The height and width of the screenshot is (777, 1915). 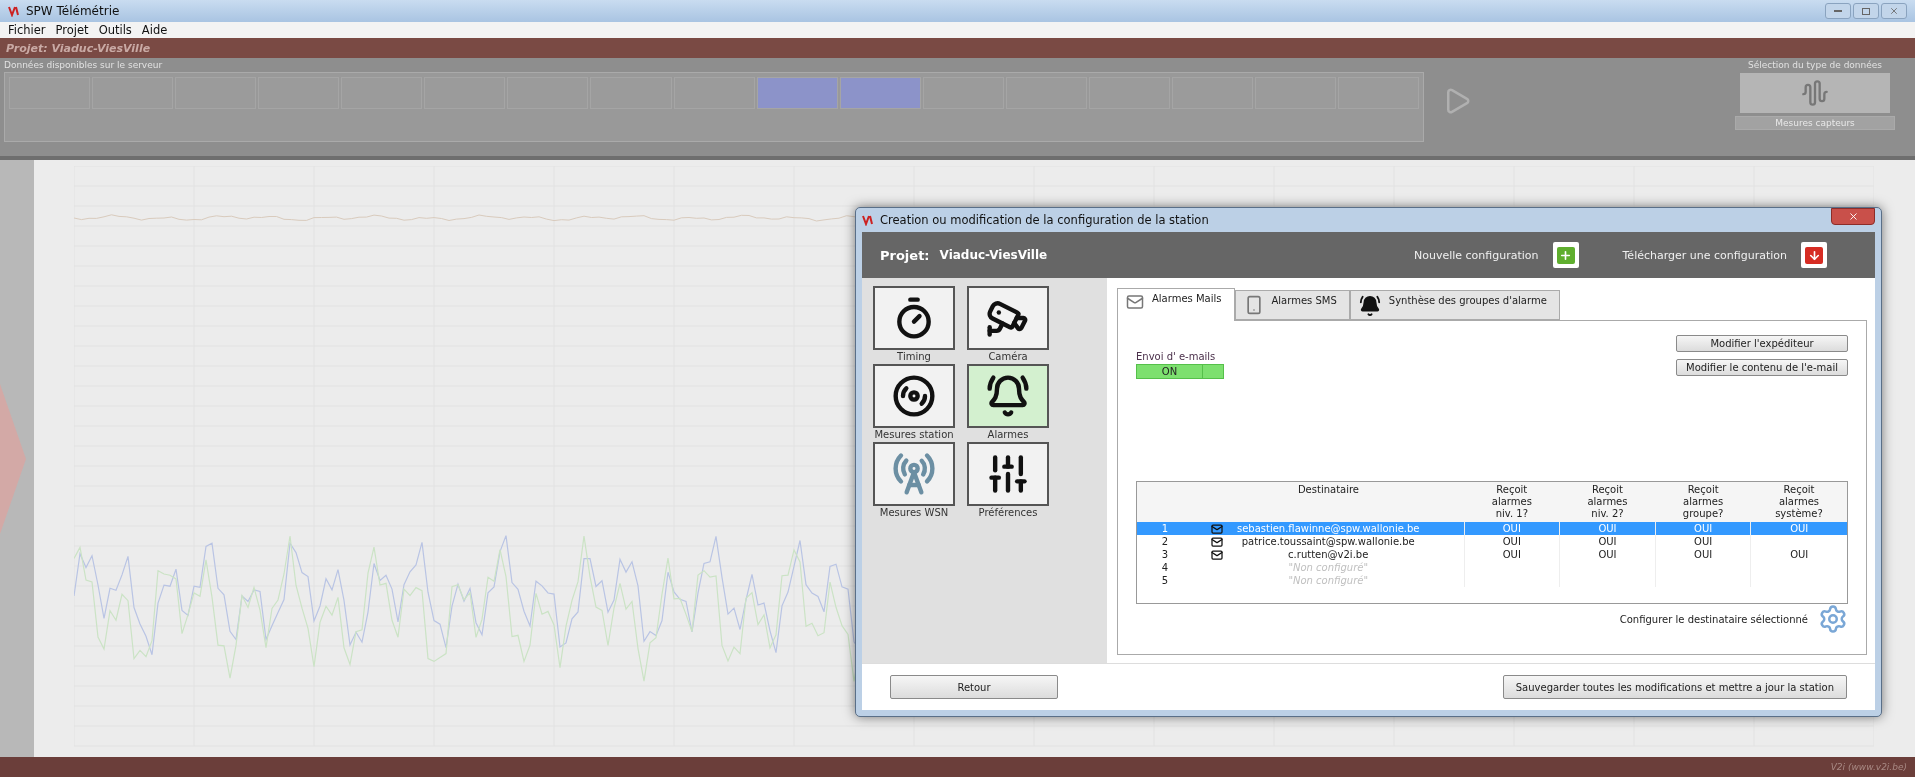 What do you see at coordinates (1164, 580) in the screenshot?
I see `row-number: 5` at bounding box center [1164, 580].